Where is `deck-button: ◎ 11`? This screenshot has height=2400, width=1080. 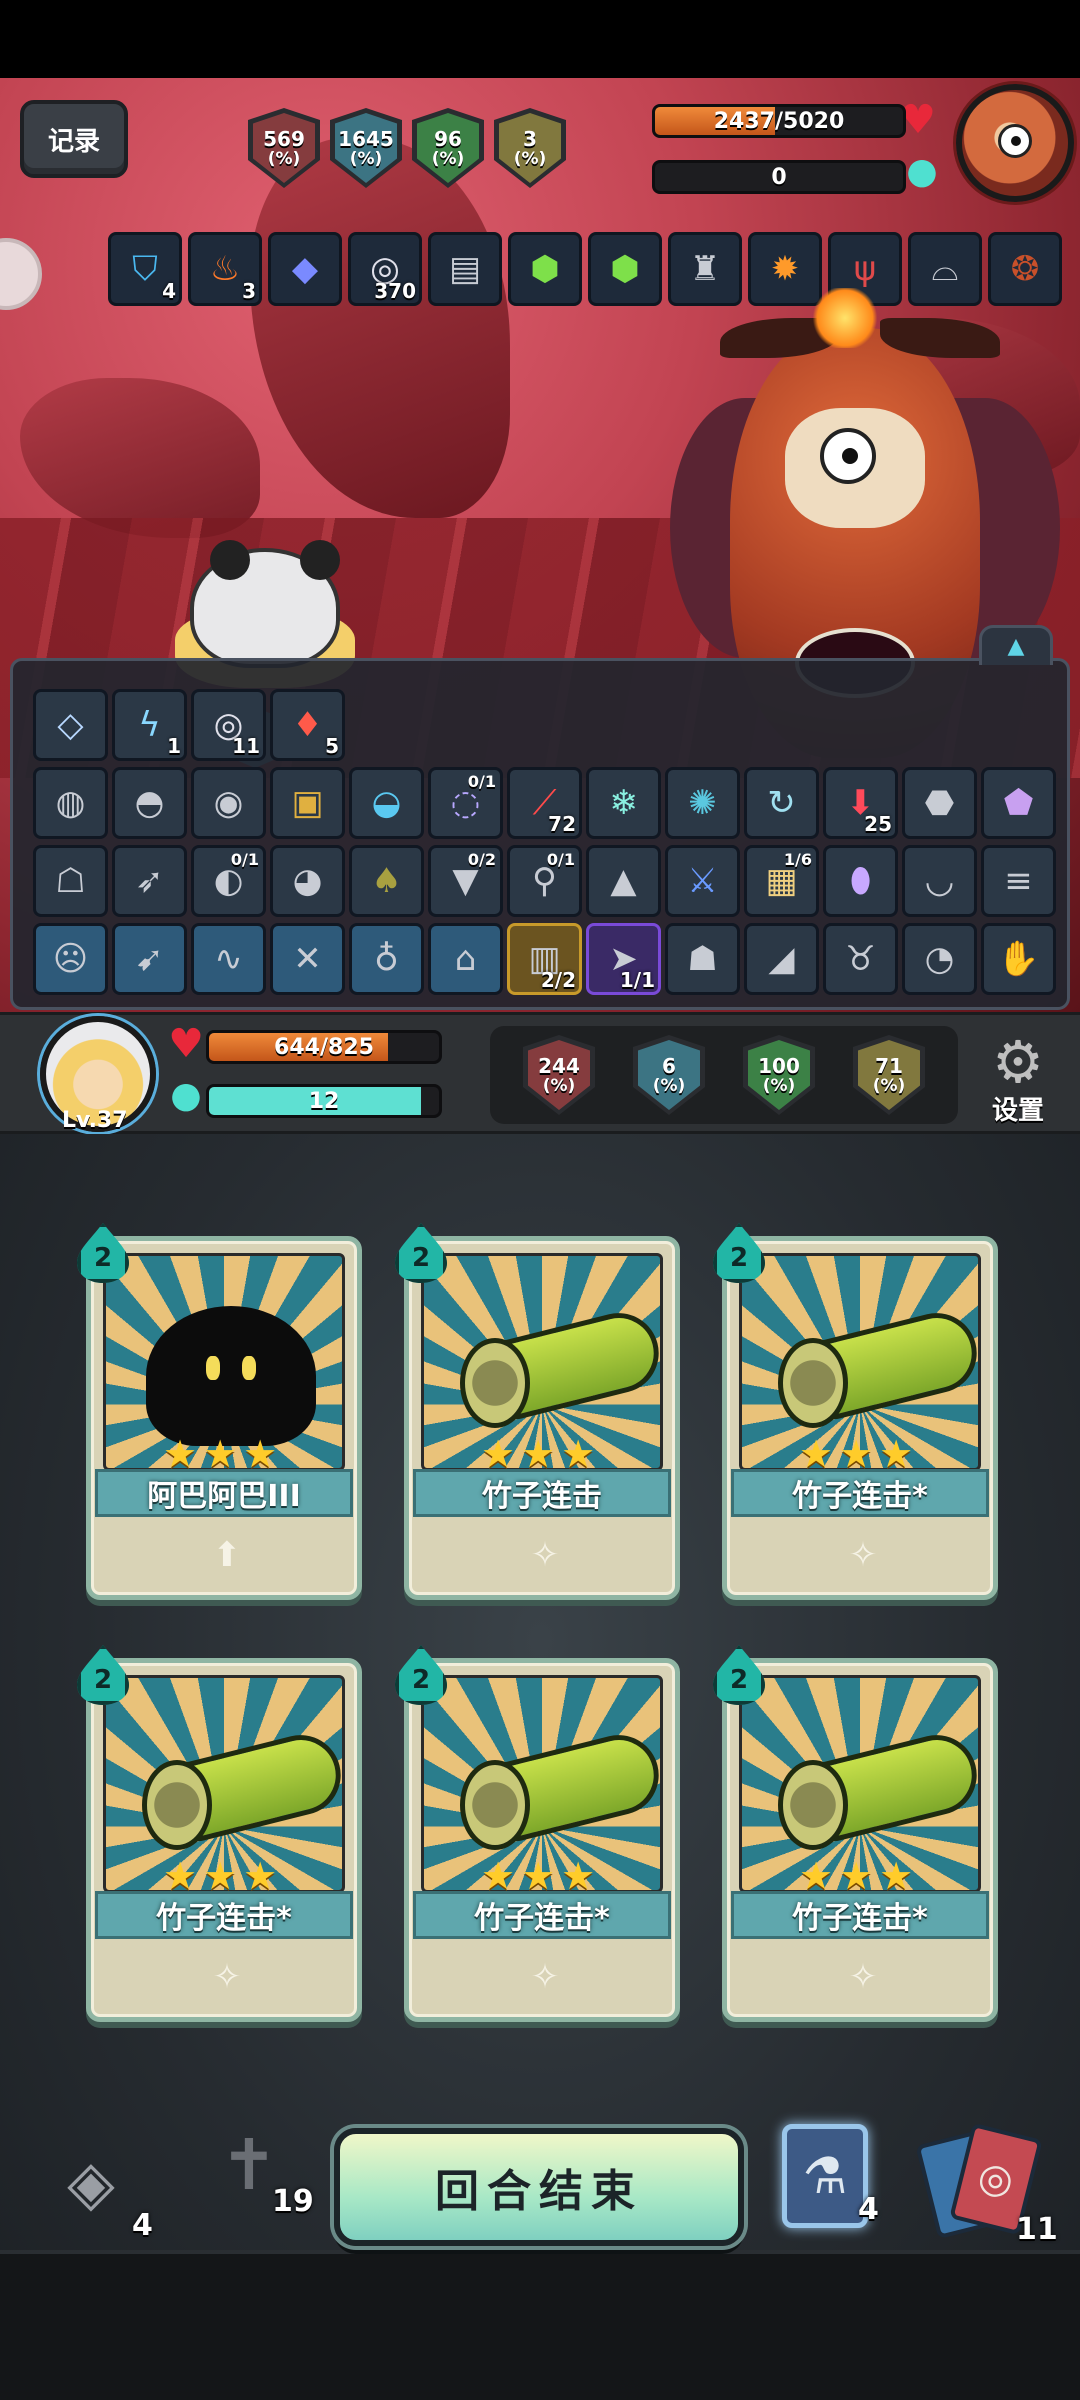
deck-button: ◎ 11 is located at coordinates (986, 2184).